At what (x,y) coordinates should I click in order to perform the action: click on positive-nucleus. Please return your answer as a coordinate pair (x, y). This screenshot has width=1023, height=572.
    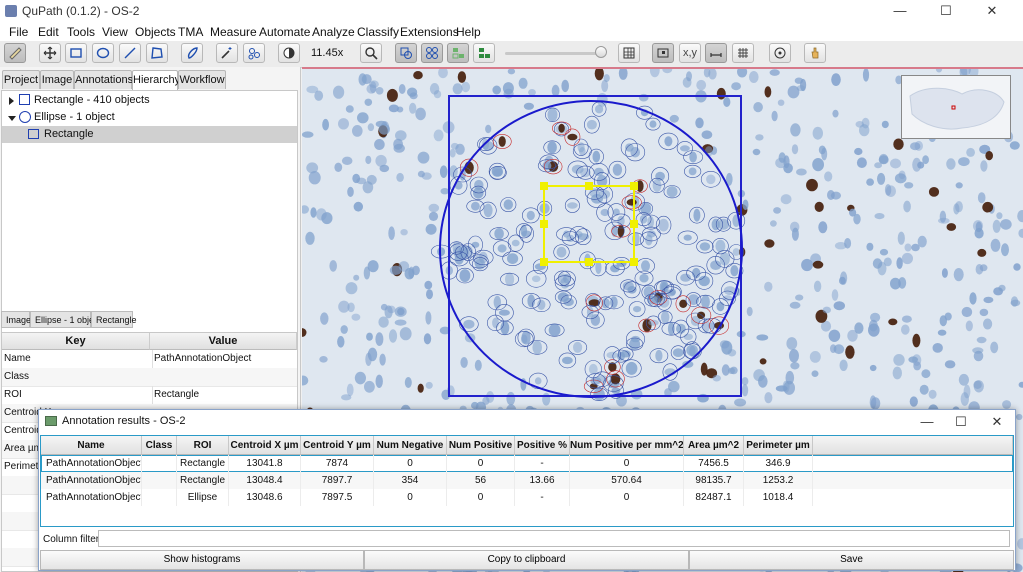
    Looking at the image, I should click on (951, 227).